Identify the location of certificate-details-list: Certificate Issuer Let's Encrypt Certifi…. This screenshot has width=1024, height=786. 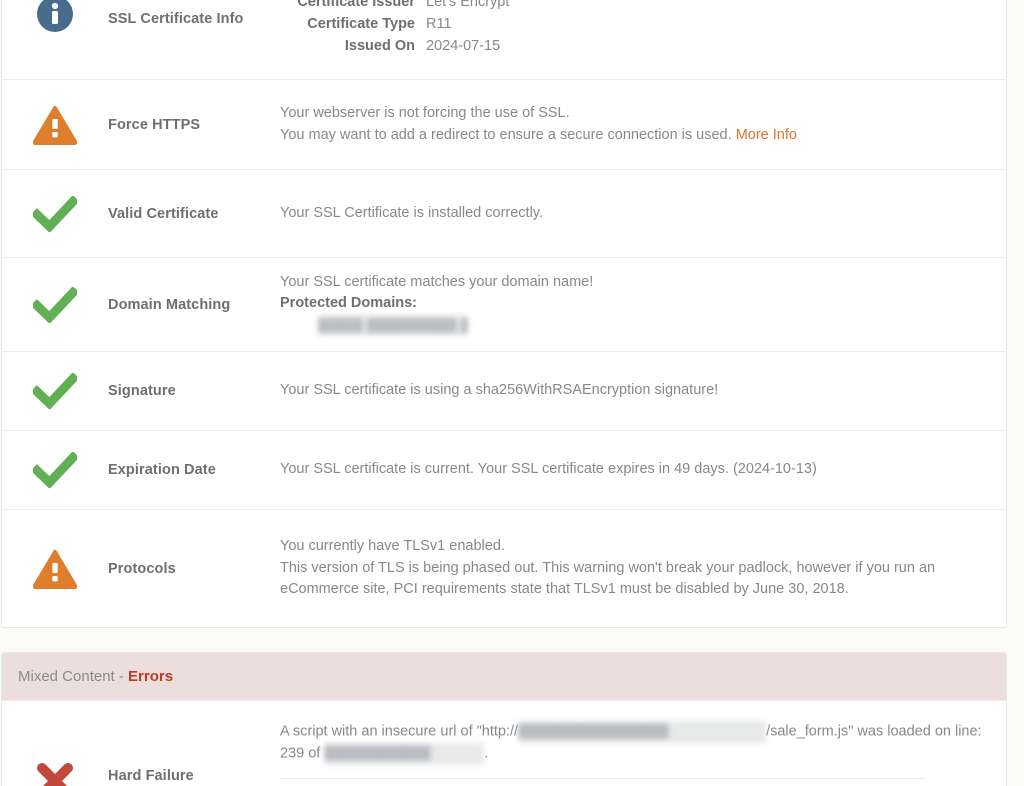
(631, 28).